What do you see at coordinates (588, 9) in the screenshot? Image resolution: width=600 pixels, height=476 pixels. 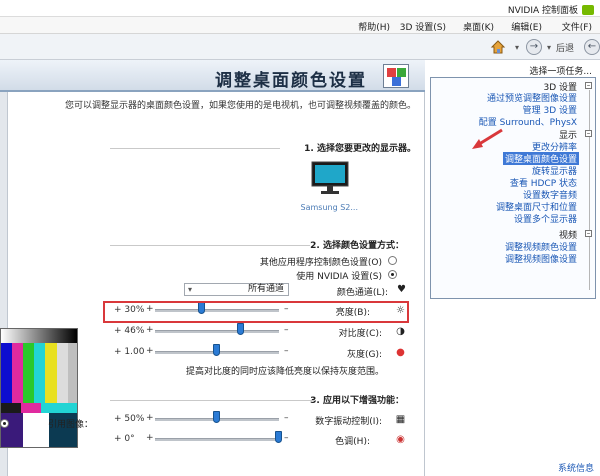 I see `nvidia-logo-icon` at bounding box center [588, 9].